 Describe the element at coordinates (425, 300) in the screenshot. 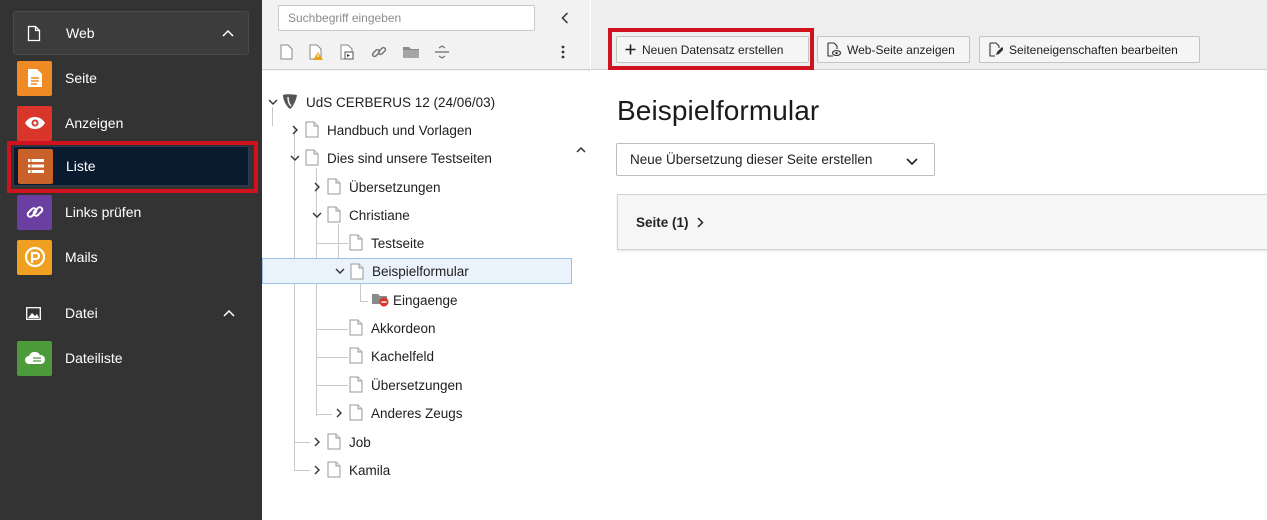

I see `tree-node-label: Eingaenge` at that location.